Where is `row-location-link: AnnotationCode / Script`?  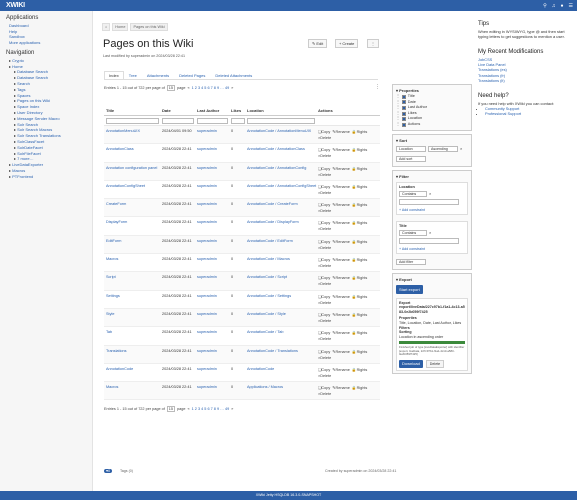
row-location-link: AnnotationCode / Script is located at coordinates (267, 277).